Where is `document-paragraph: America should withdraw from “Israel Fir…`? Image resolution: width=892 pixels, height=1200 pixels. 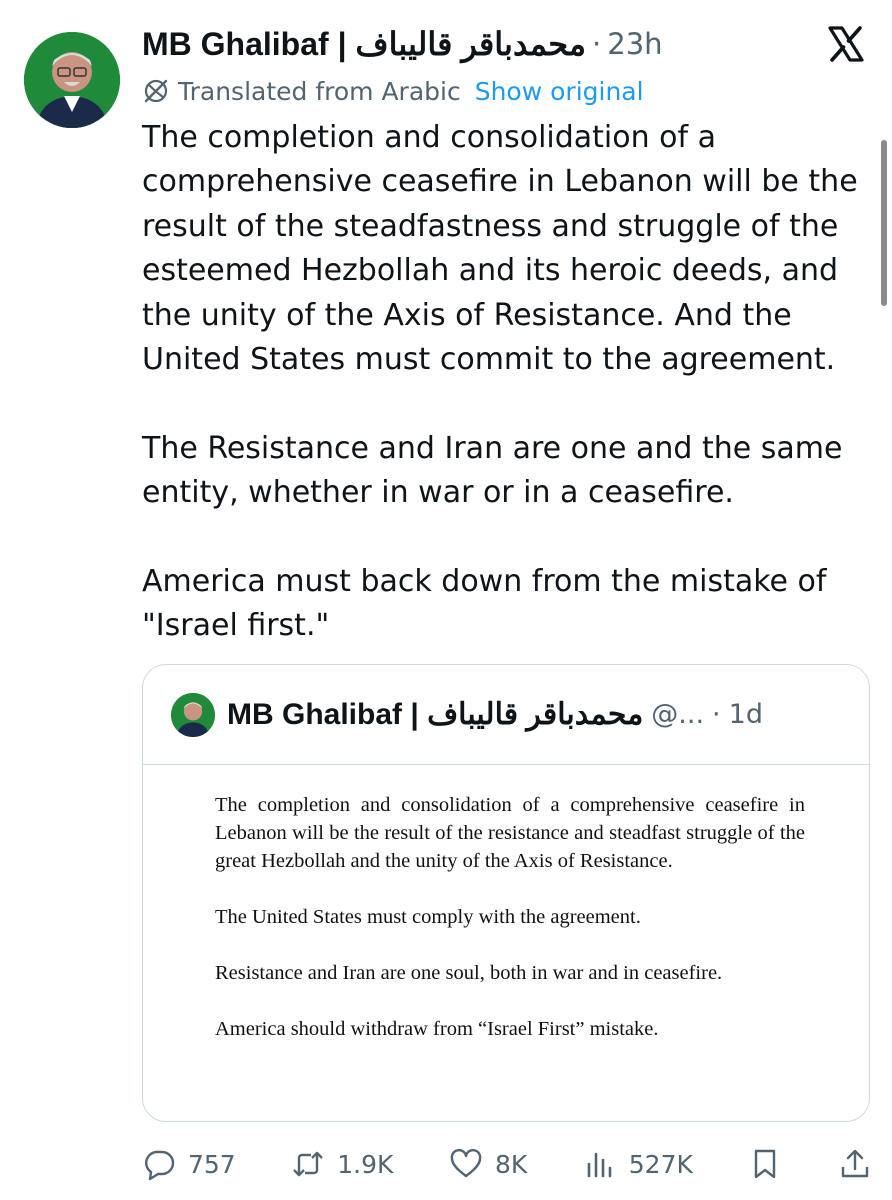 document-paragraph: America should withdraw from “Israel Fir… is located at coordinates (437, 1029).